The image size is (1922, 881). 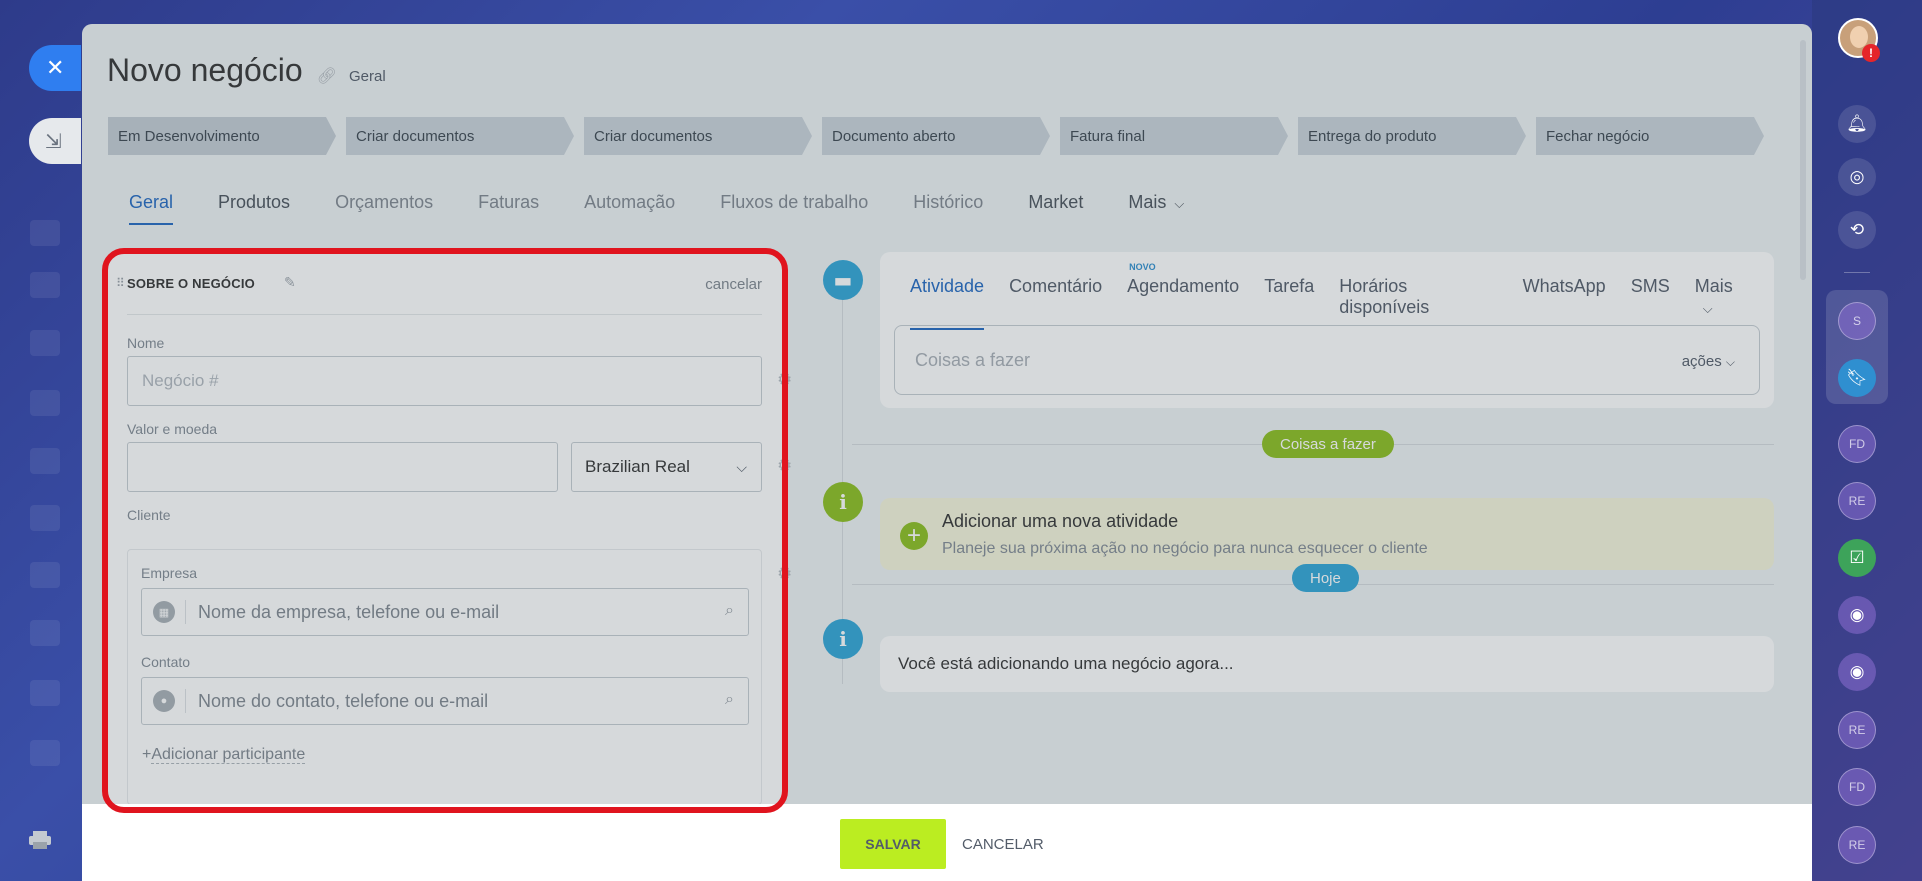 I want to click on stage-item: Fatura final, so click(x=1174, y=136).